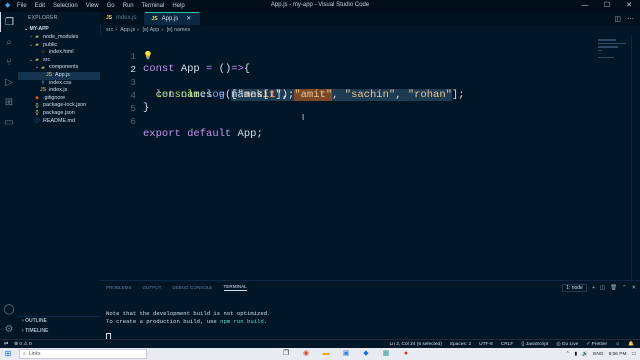 Image resolution: width=640 pixels, height=360 pixels. I want to click on editor-scrollbar, so click(635, 157).